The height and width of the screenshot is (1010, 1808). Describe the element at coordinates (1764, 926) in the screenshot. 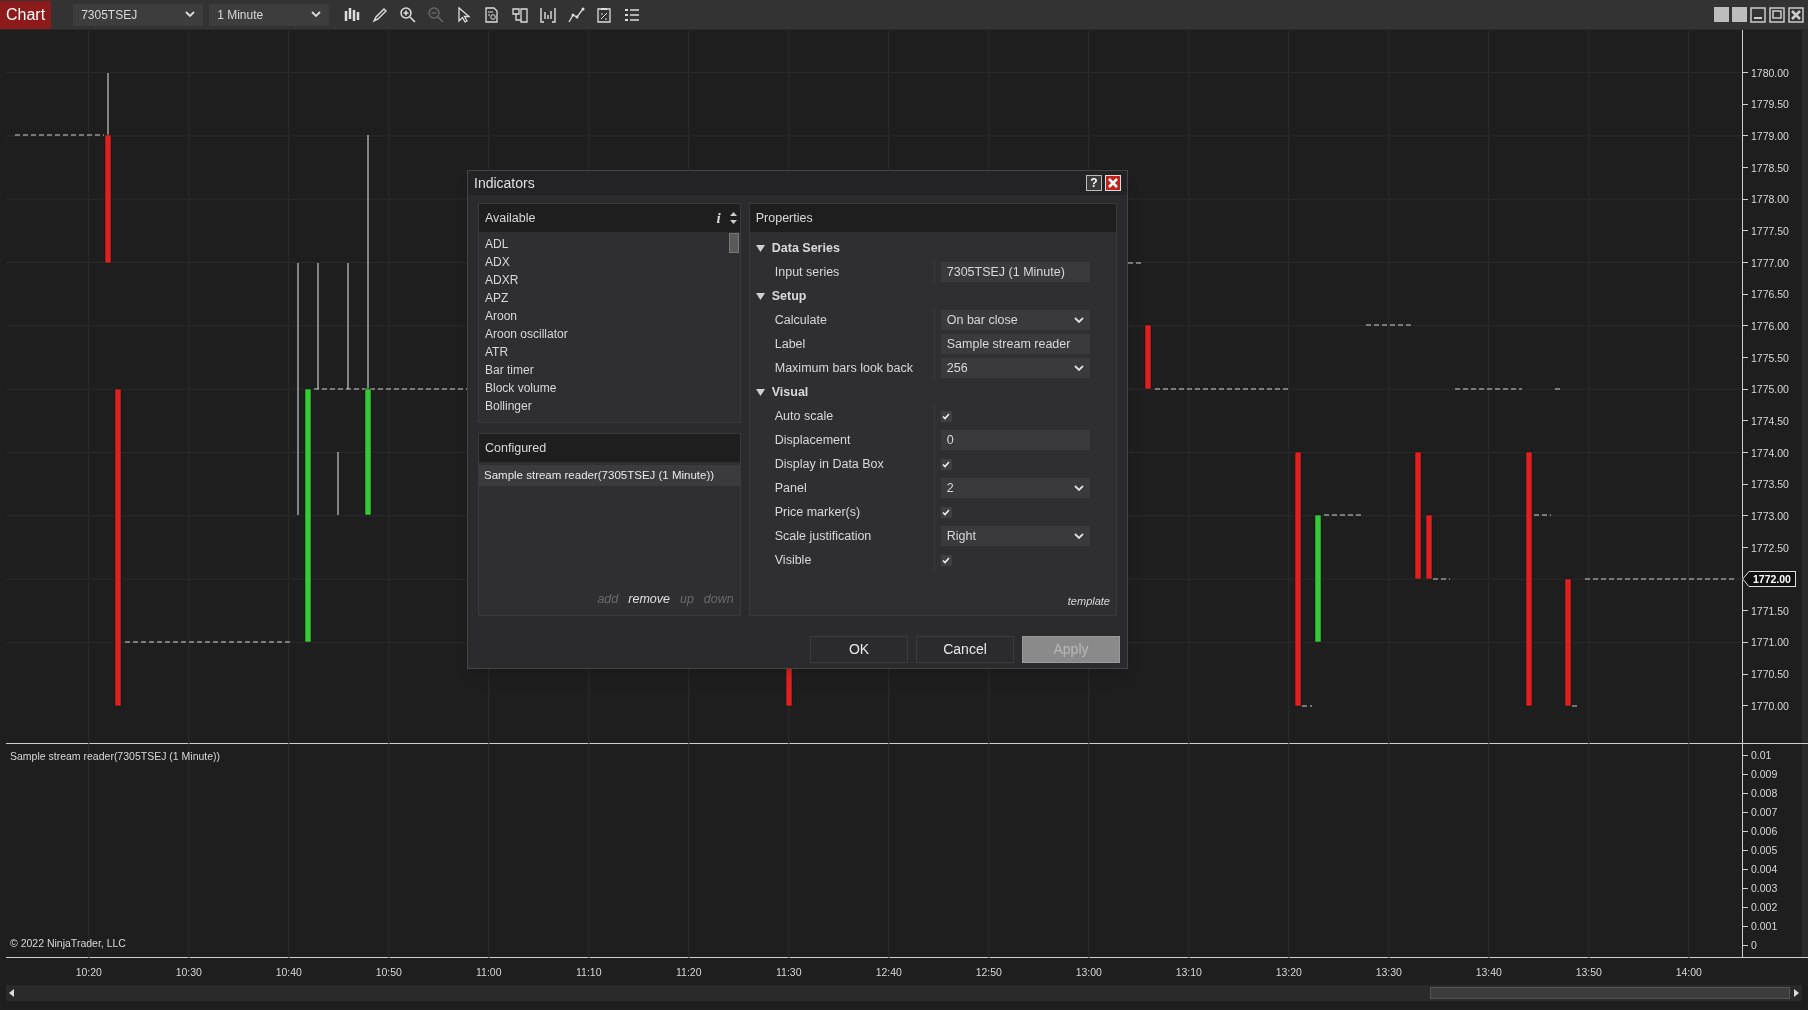

I see `axis-label: 0.001` at that location.